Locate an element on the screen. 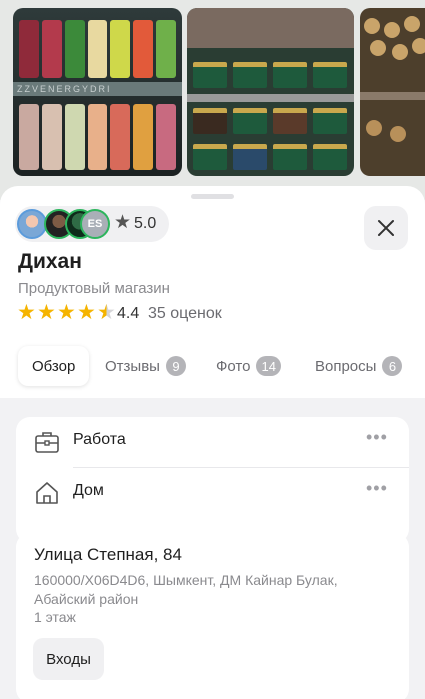  briefcase-icon is located at coordinates (47, 442).